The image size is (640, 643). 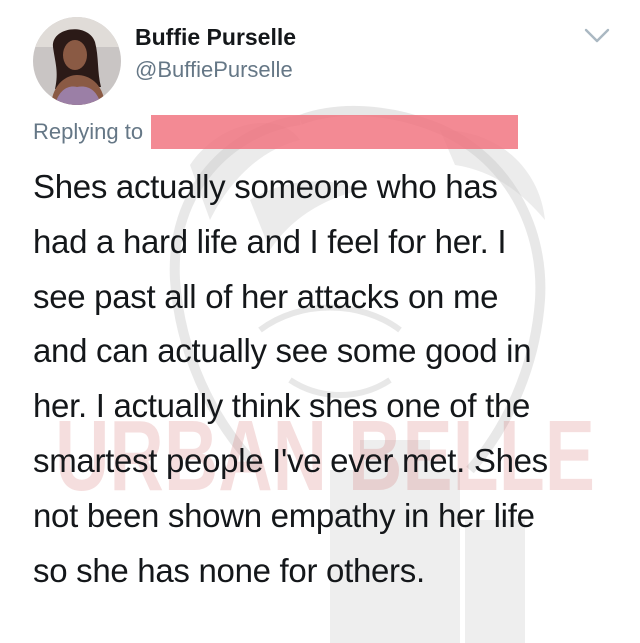 What do you see at coordinates (282, 406) in the screenshot?
I see `tweet-line: her. I actually think shes one of the` at bounding box center [282, 406].